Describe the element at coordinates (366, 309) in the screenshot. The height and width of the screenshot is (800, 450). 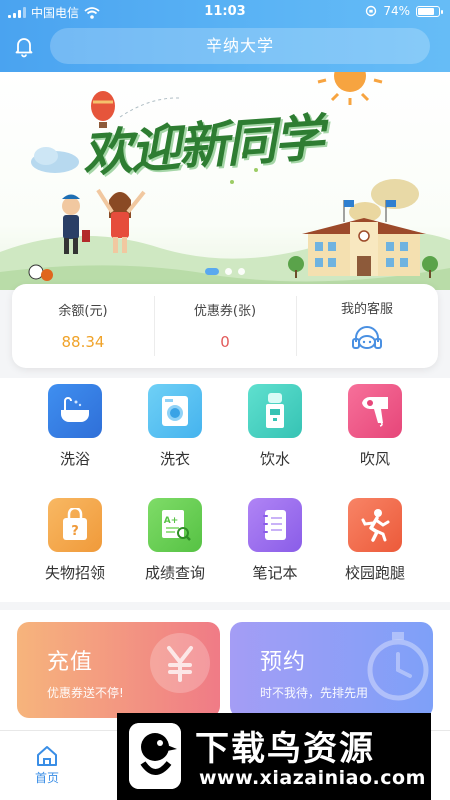
I see `customer-service-label: 我的客服` at that location.